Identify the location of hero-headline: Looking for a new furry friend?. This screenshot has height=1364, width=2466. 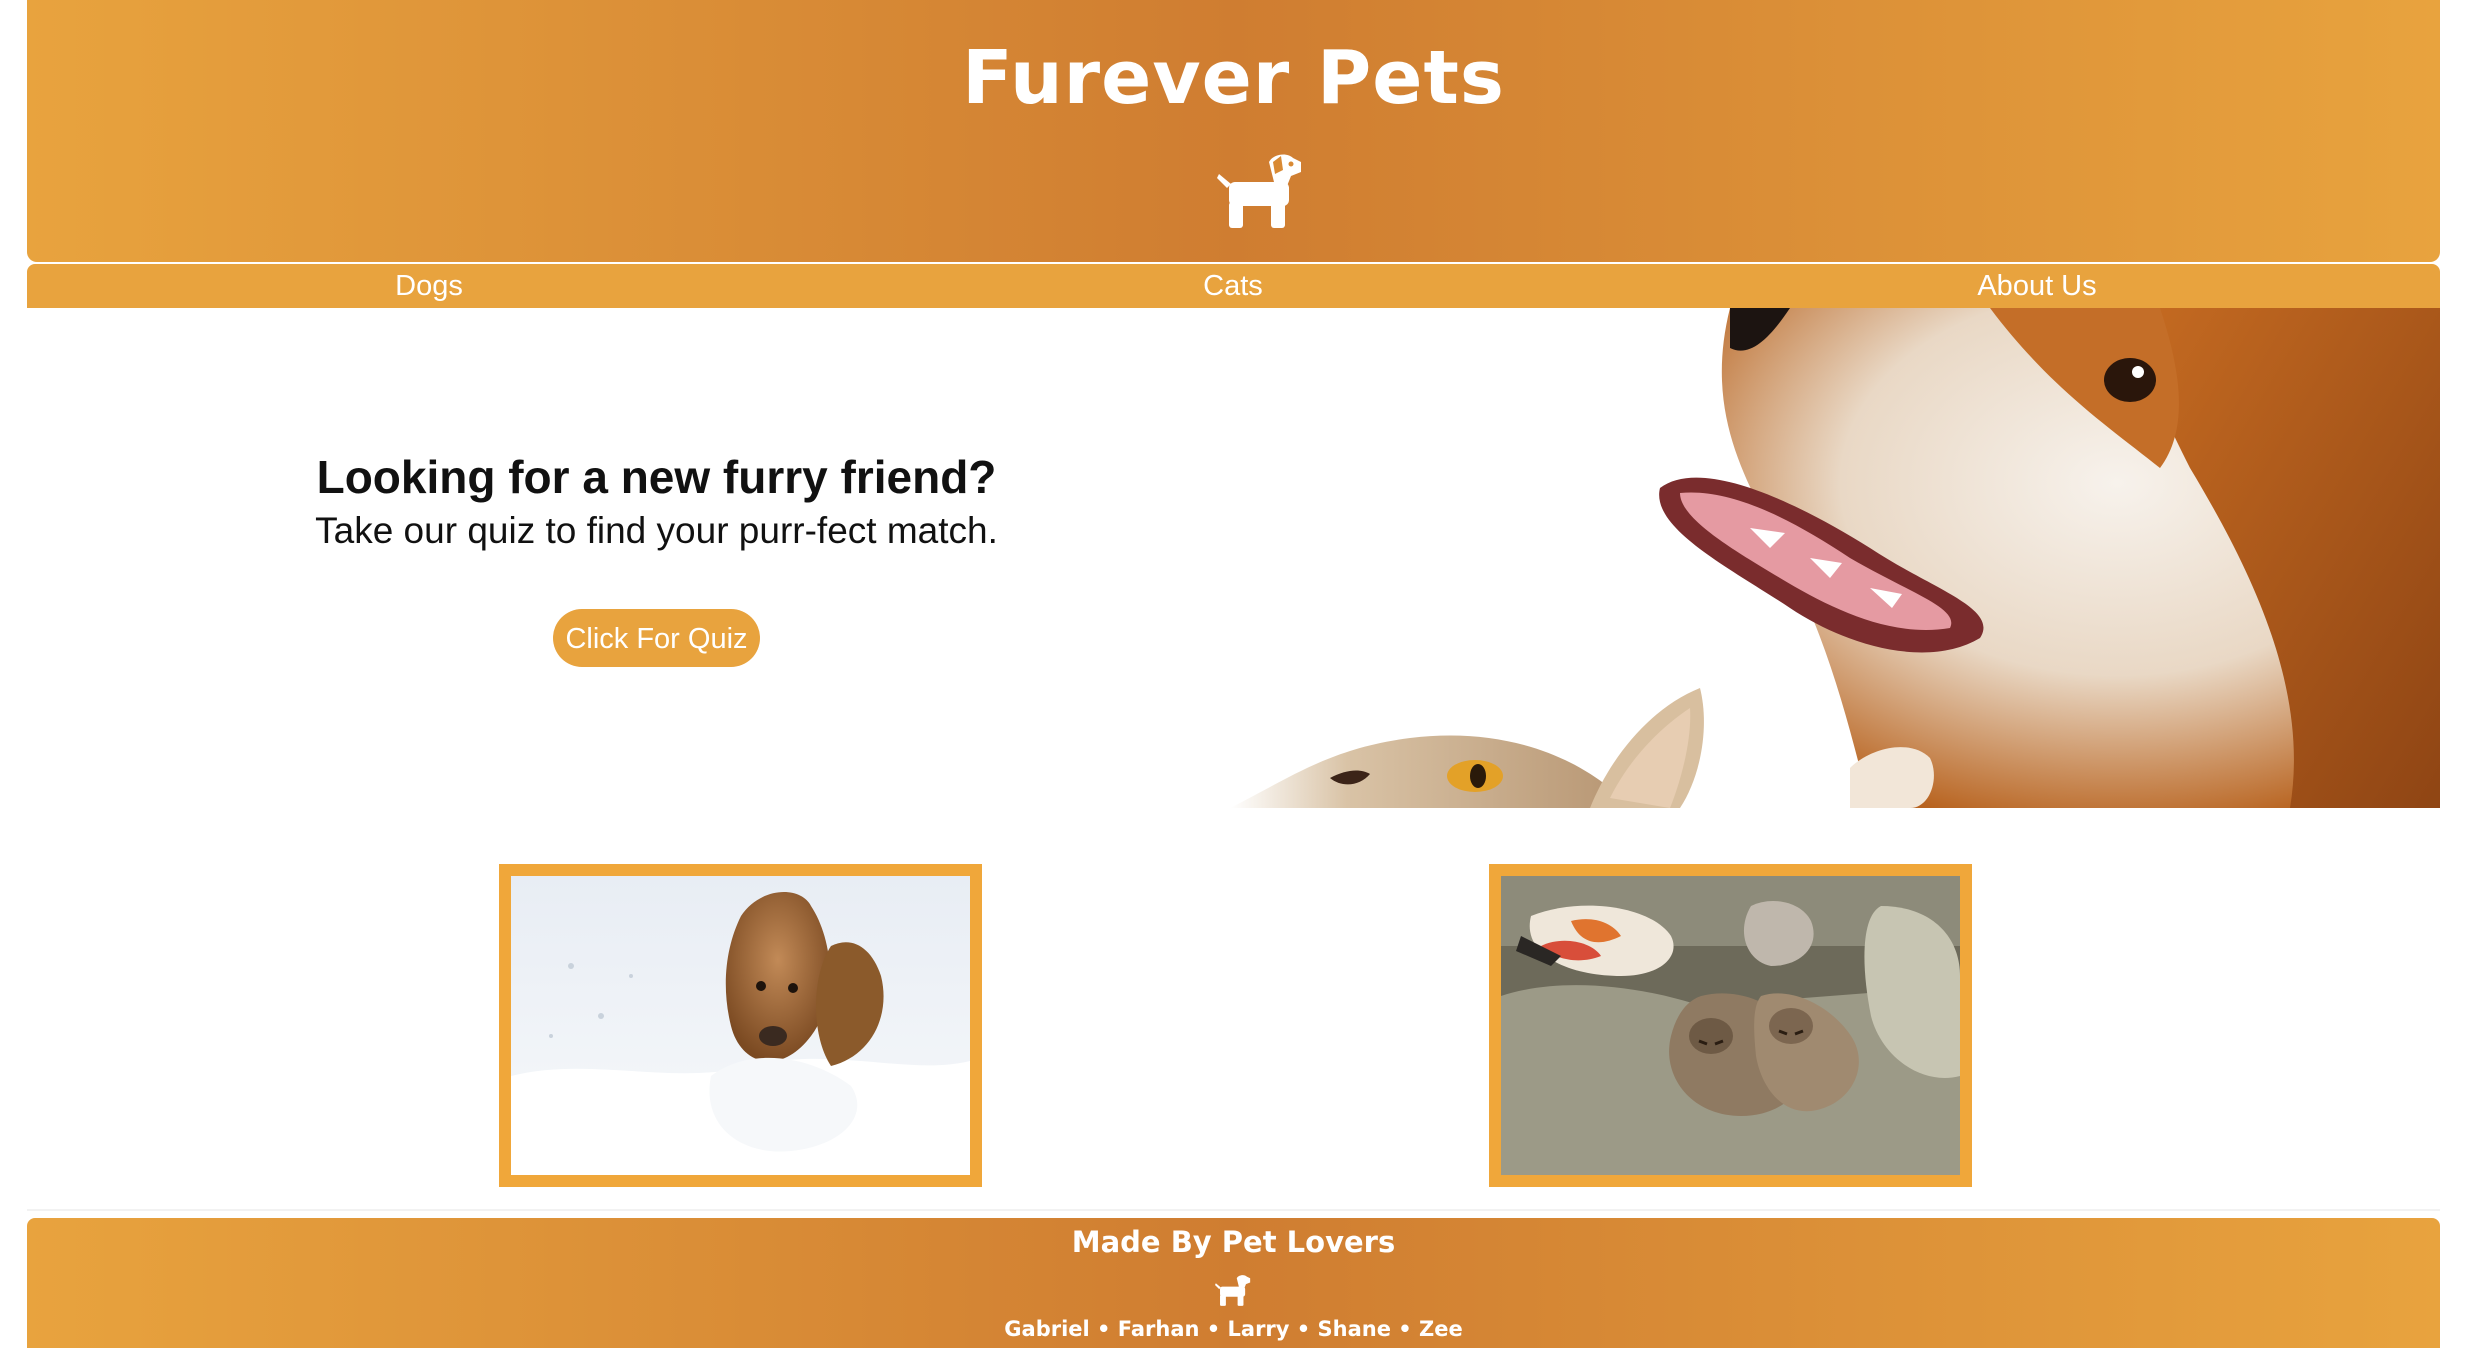
(656, 477).